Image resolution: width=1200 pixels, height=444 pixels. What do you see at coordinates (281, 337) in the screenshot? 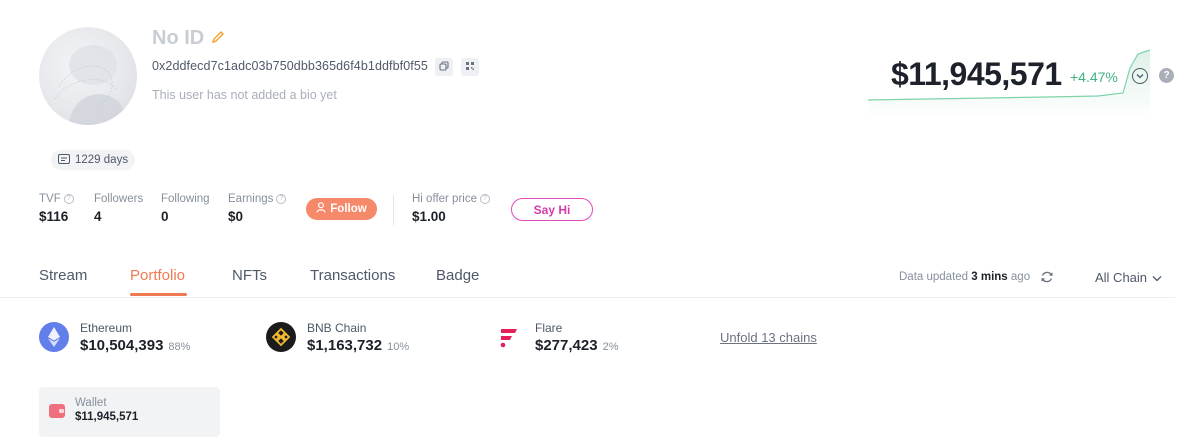
I see `bnb-chain-icon` at bounding box center [281, 337].